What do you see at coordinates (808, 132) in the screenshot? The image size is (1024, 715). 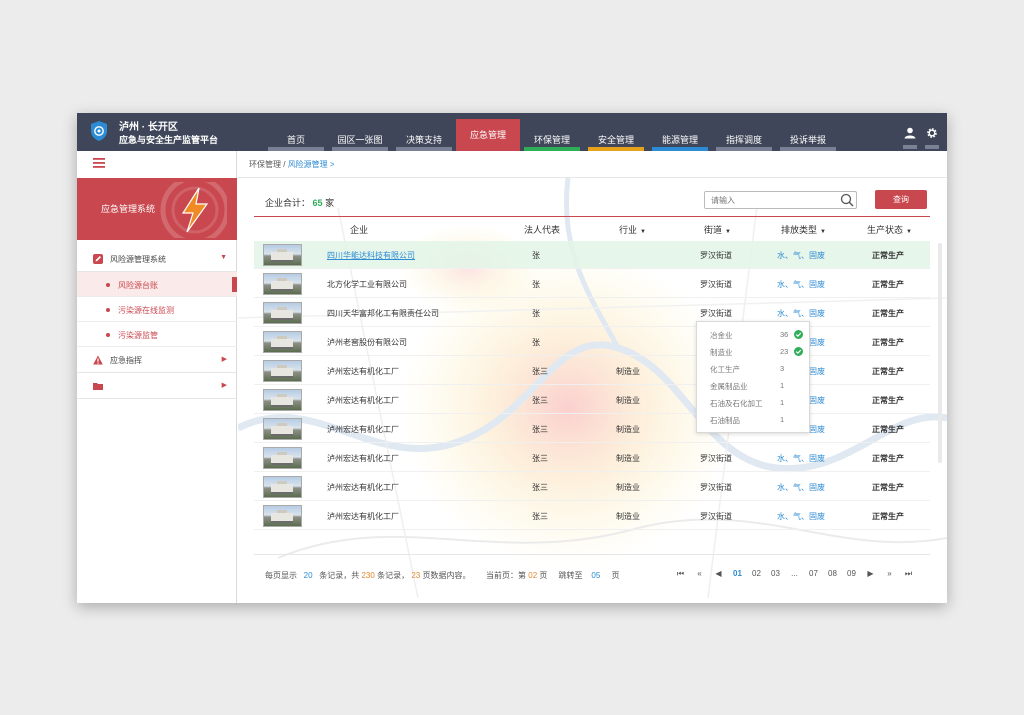 I see `nav-tab: 投诉举报` at bounding box center [808, 132].